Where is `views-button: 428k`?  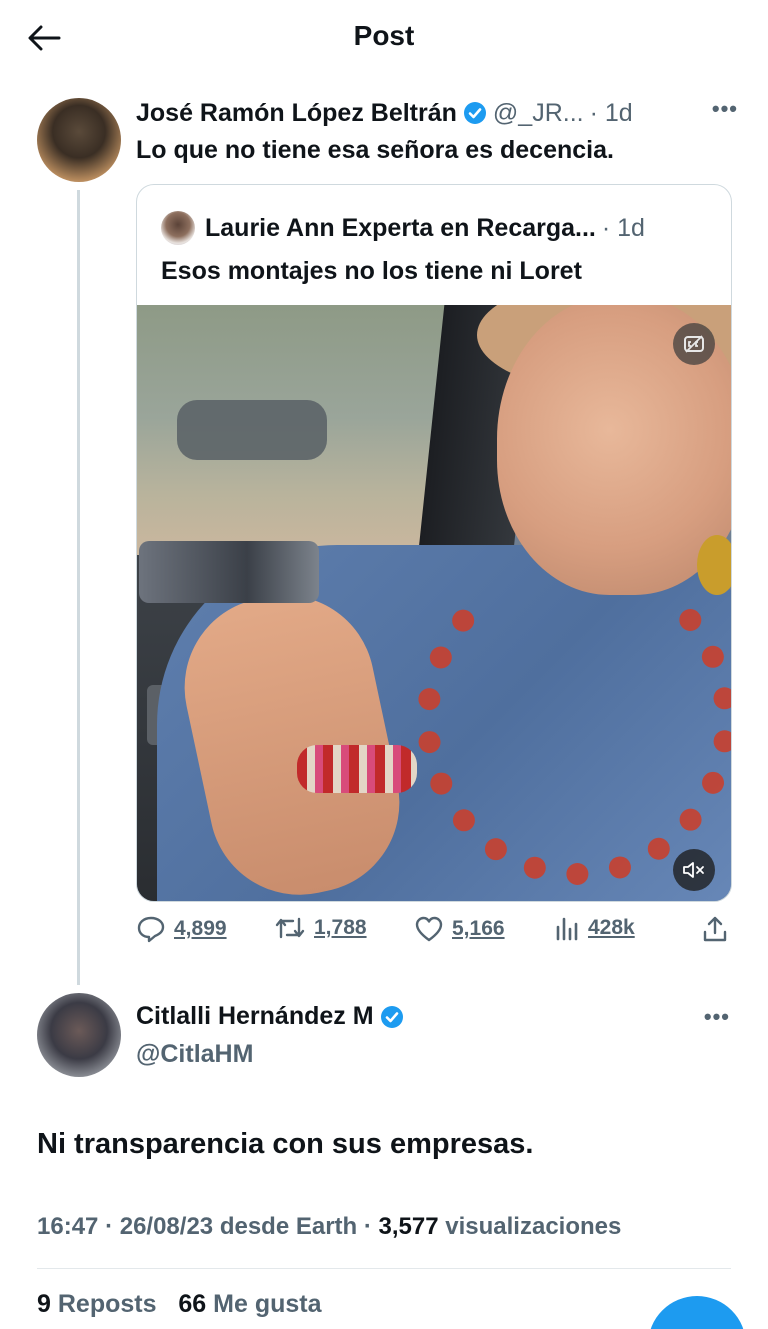 views-button: 428k is located at coordinates (594, 928).